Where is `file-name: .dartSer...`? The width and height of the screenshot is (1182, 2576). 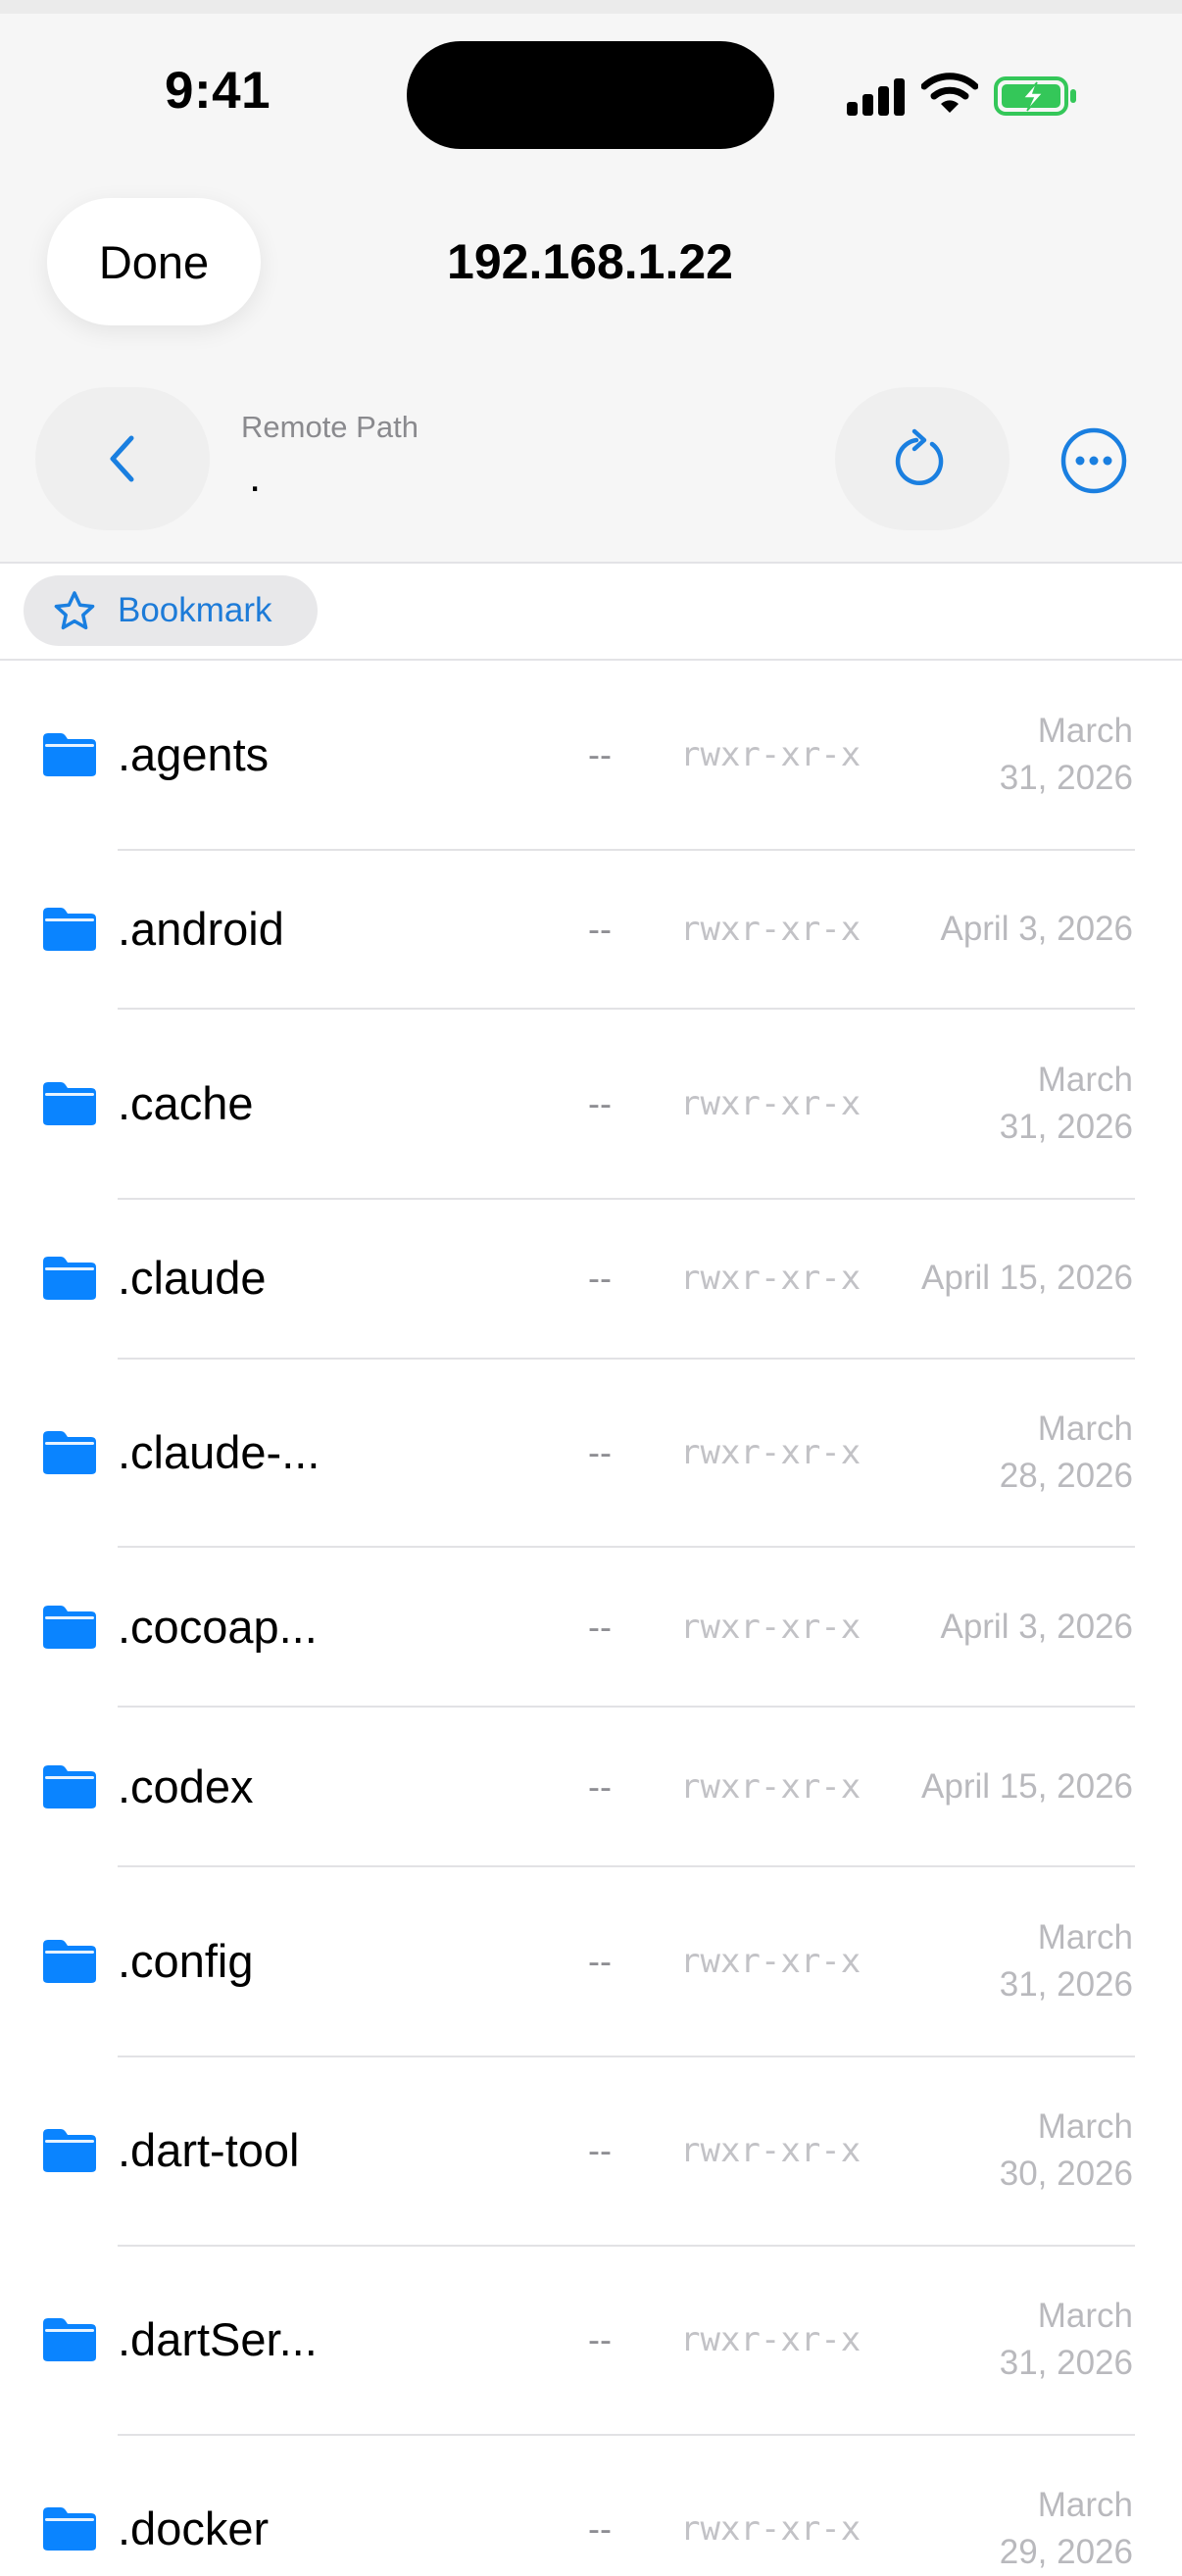 file-name: .dartSer... is located at coordinates (218, 2339).